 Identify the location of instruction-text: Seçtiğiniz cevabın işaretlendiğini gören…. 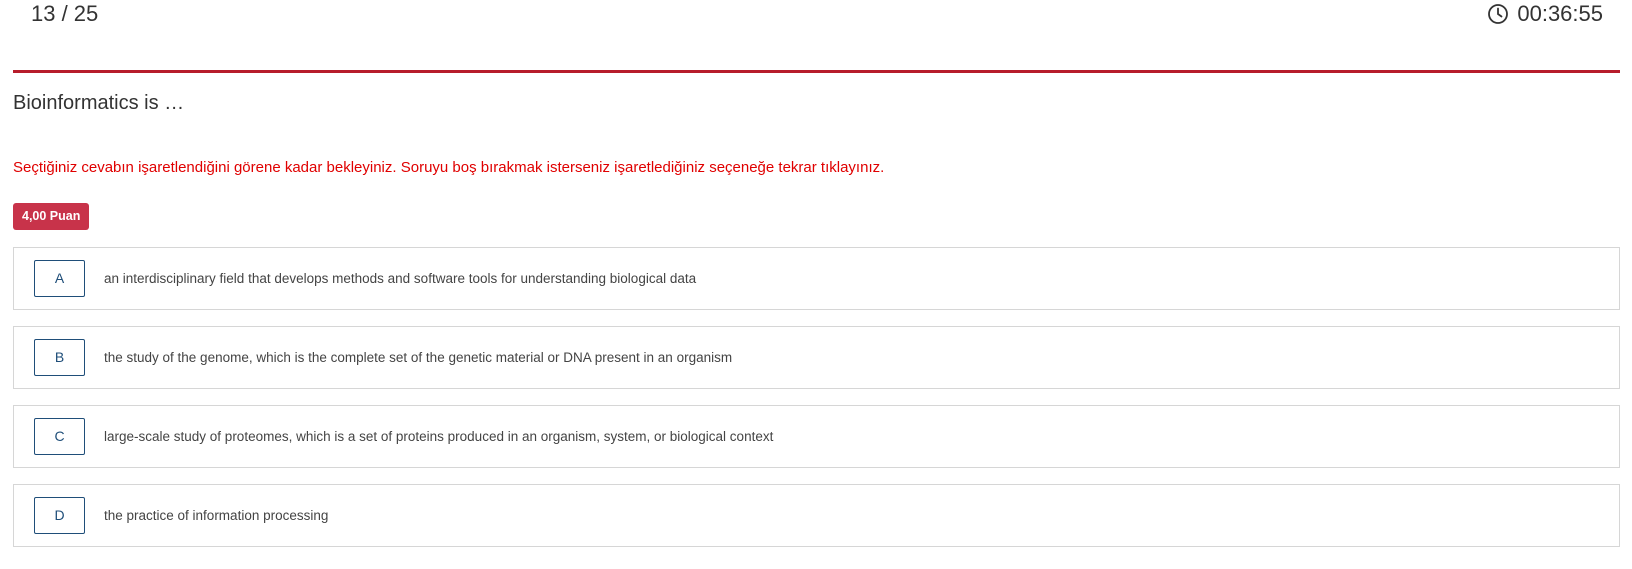
(449, 167).